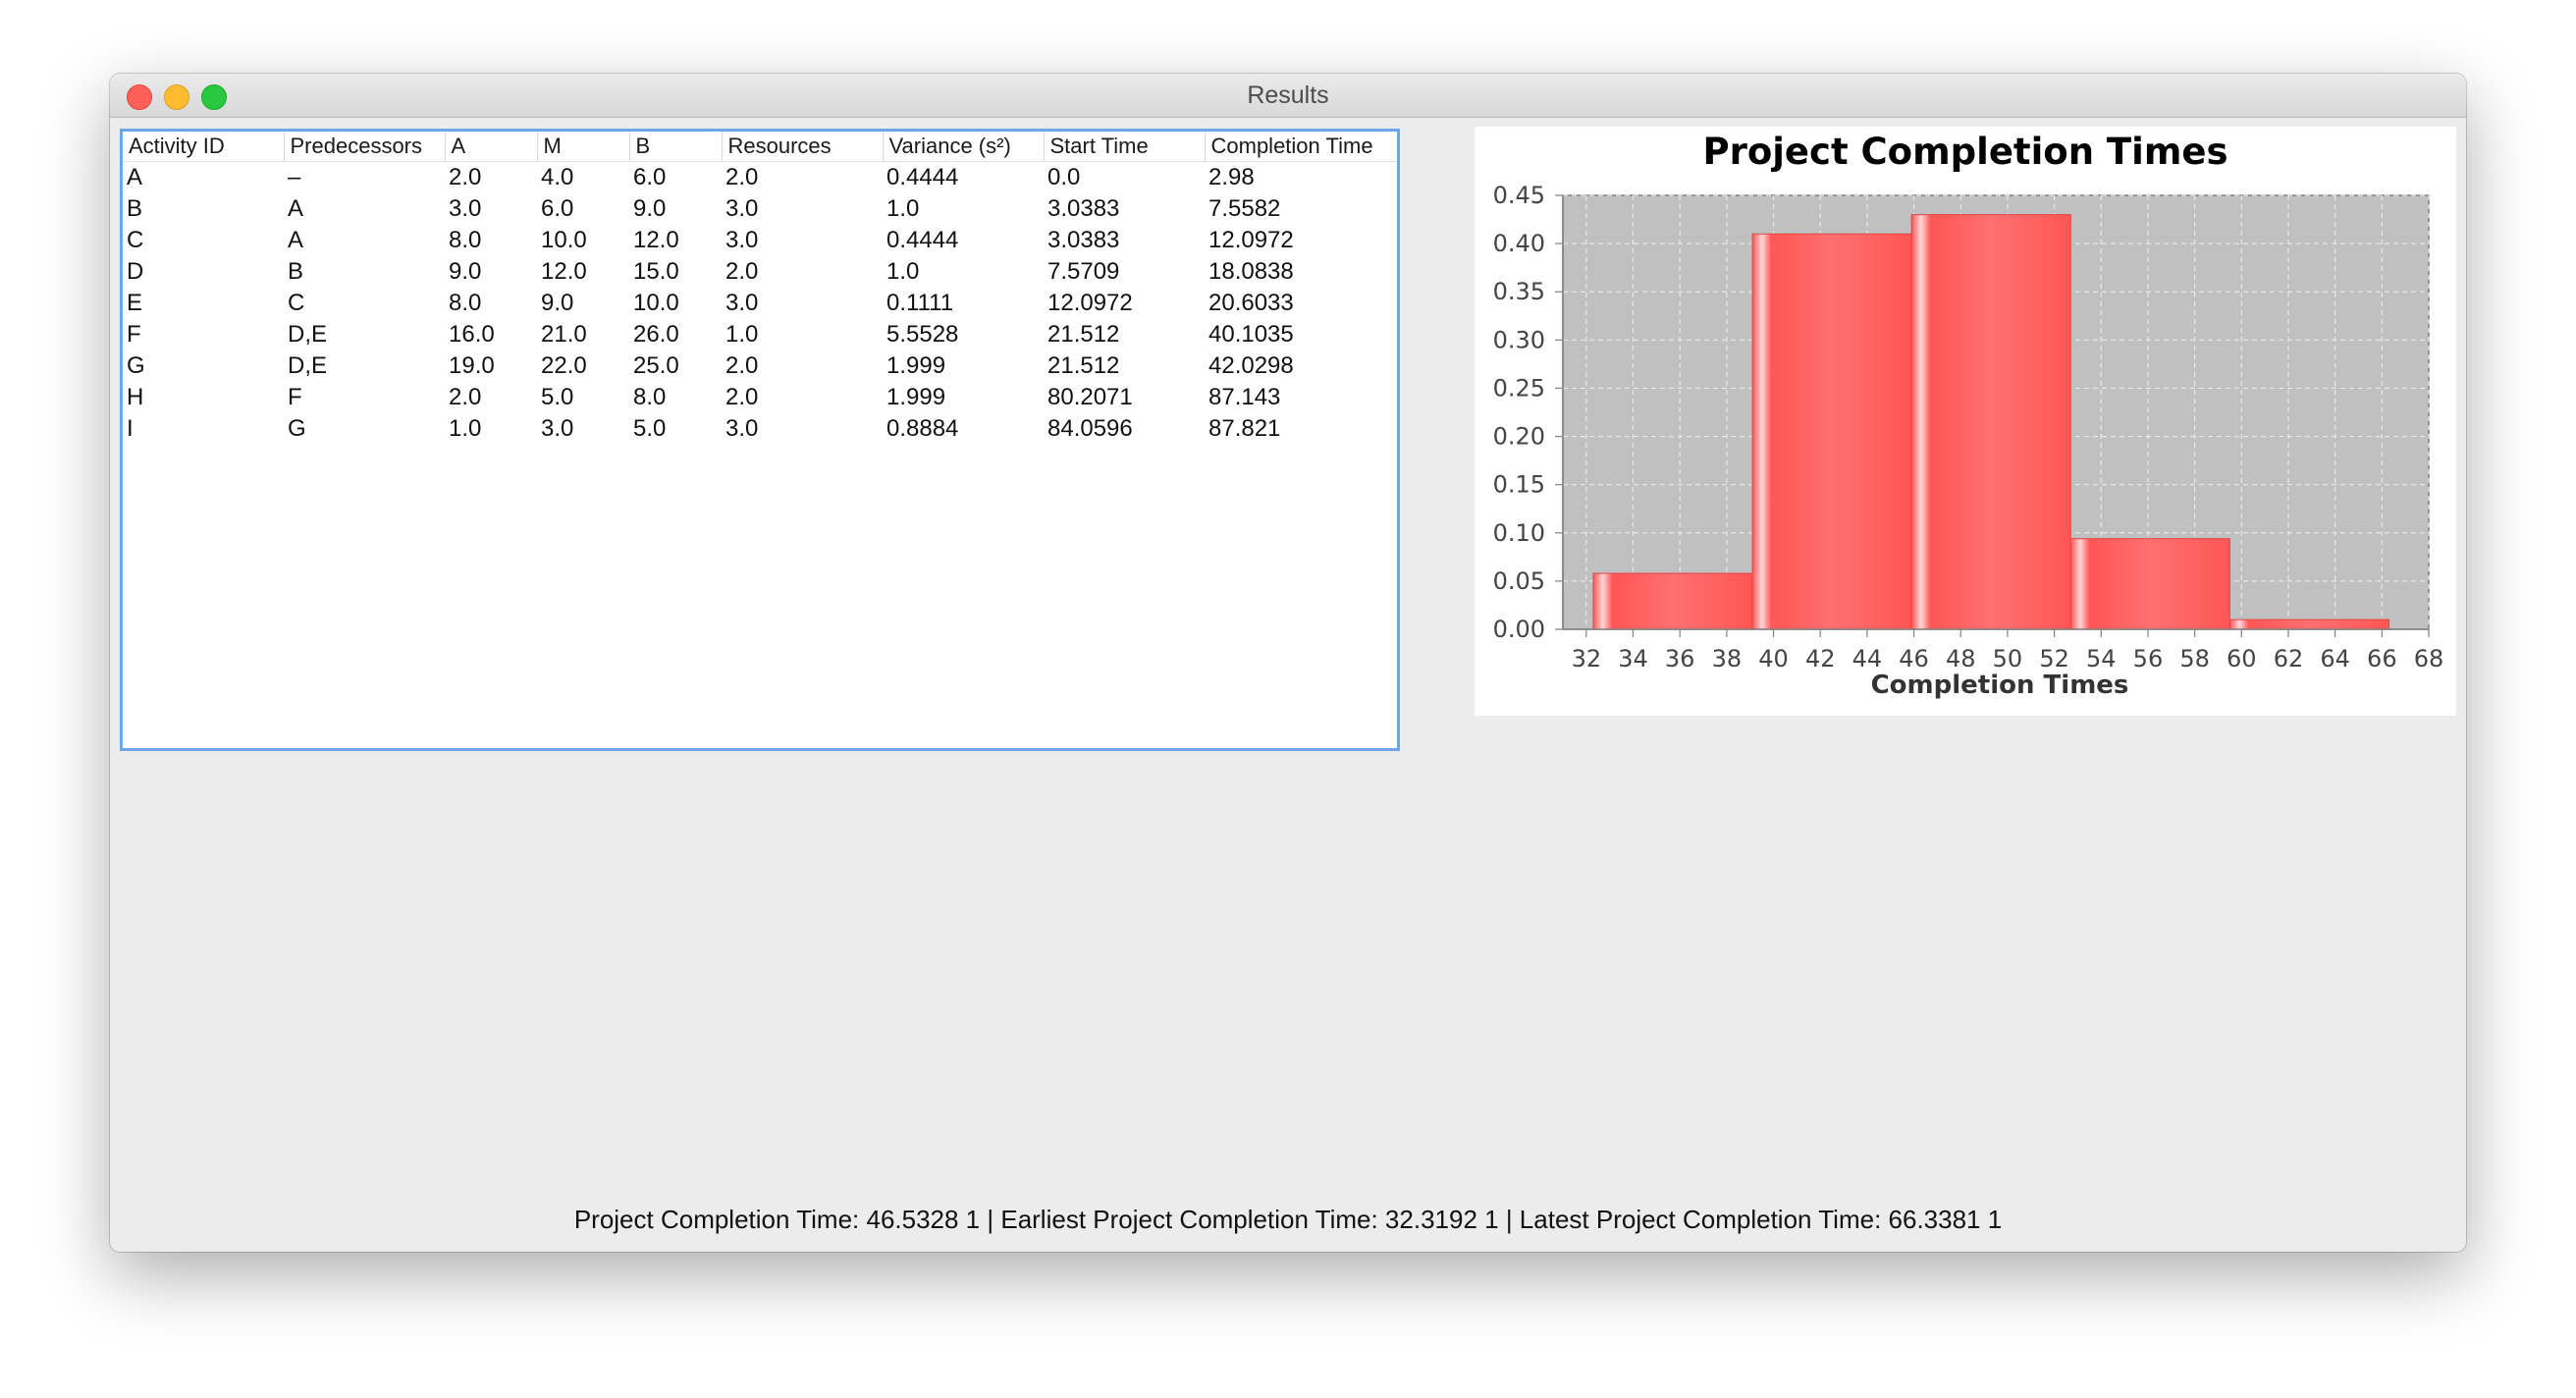  Describe the element at coordinates (675, 366) in the screenshot. I see `table-cell: 25.0` at that location.